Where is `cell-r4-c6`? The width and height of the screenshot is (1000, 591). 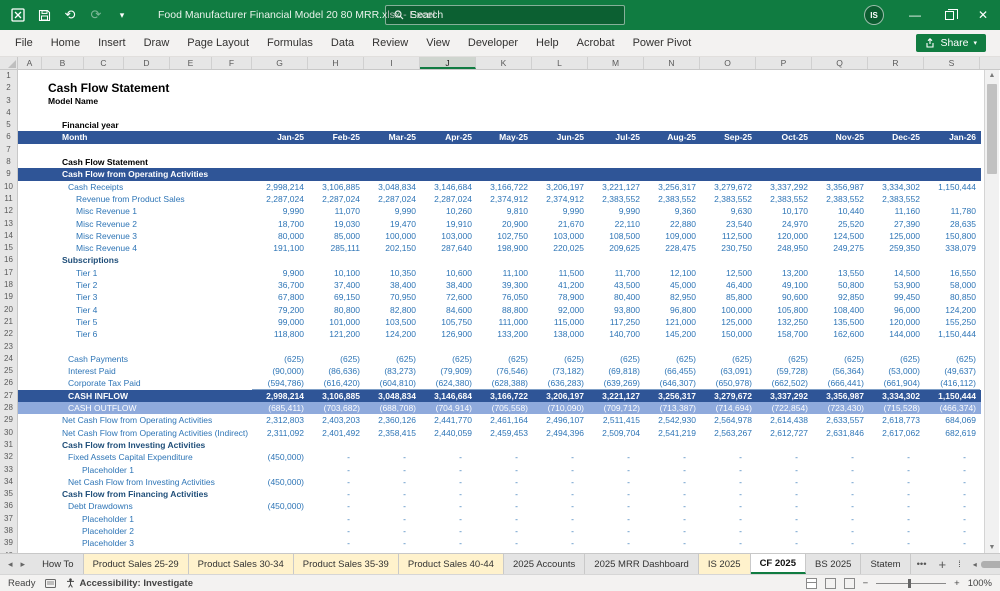 cell-r4-c6 is located at coordinates (560, 113).